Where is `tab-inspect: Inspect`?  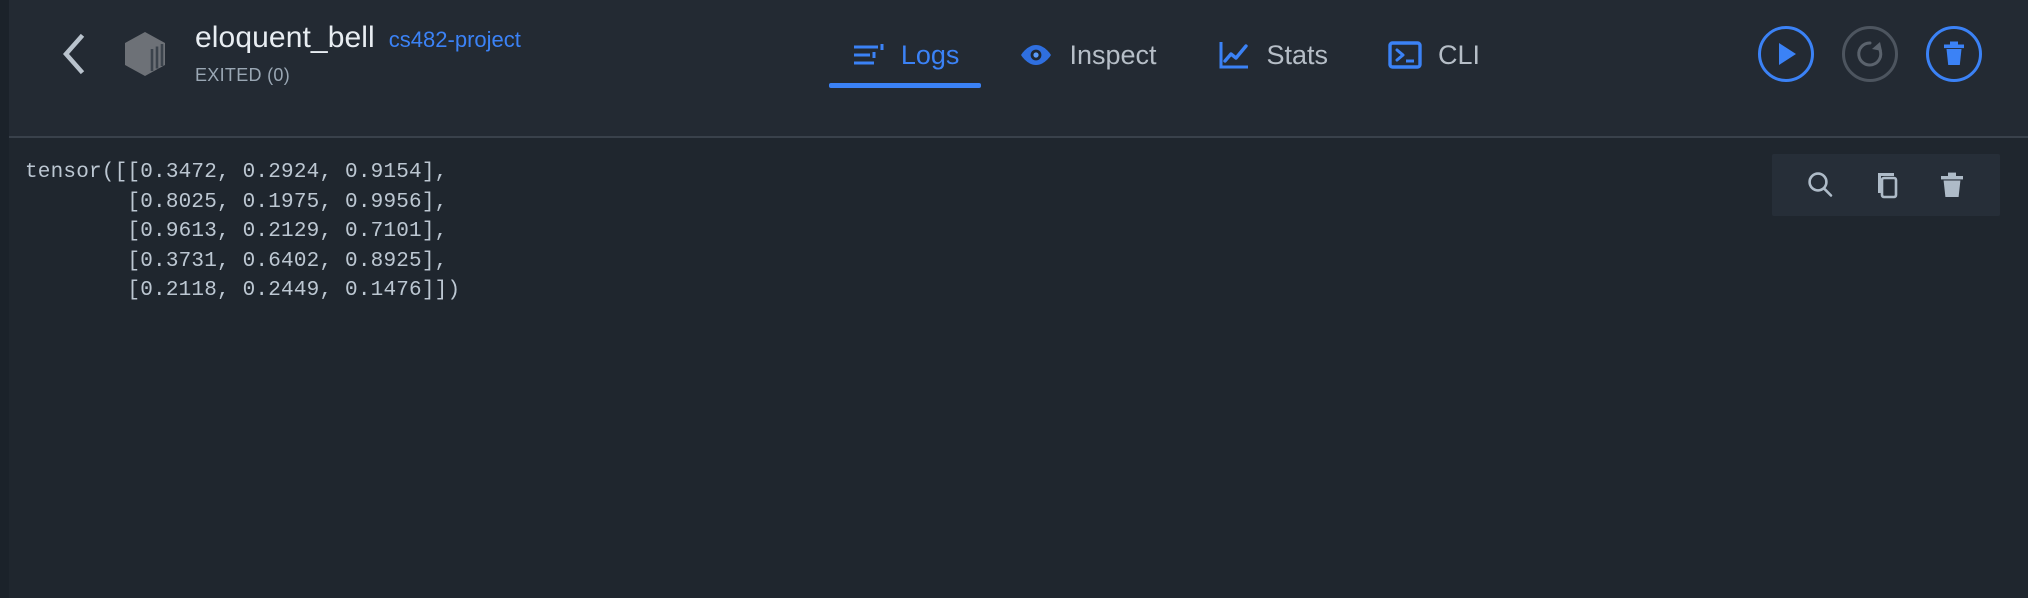
tab-inspect: Inspect is located at coordinates (1087, 55).